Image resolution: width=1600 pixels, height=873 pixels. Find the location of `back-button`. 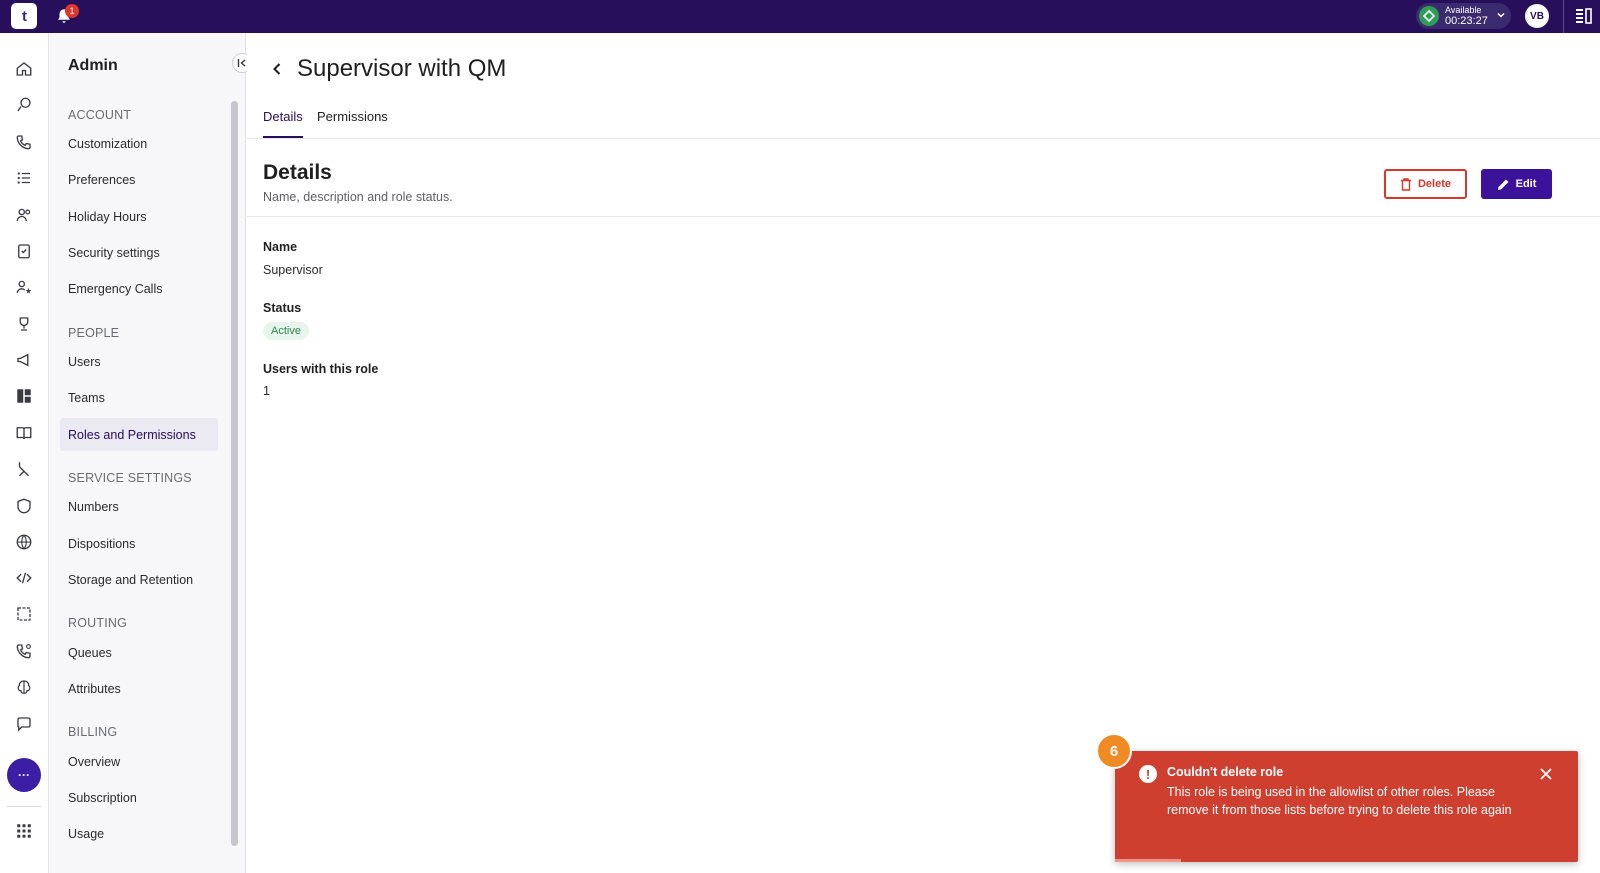

back-button is located at coordinates (277, 69).